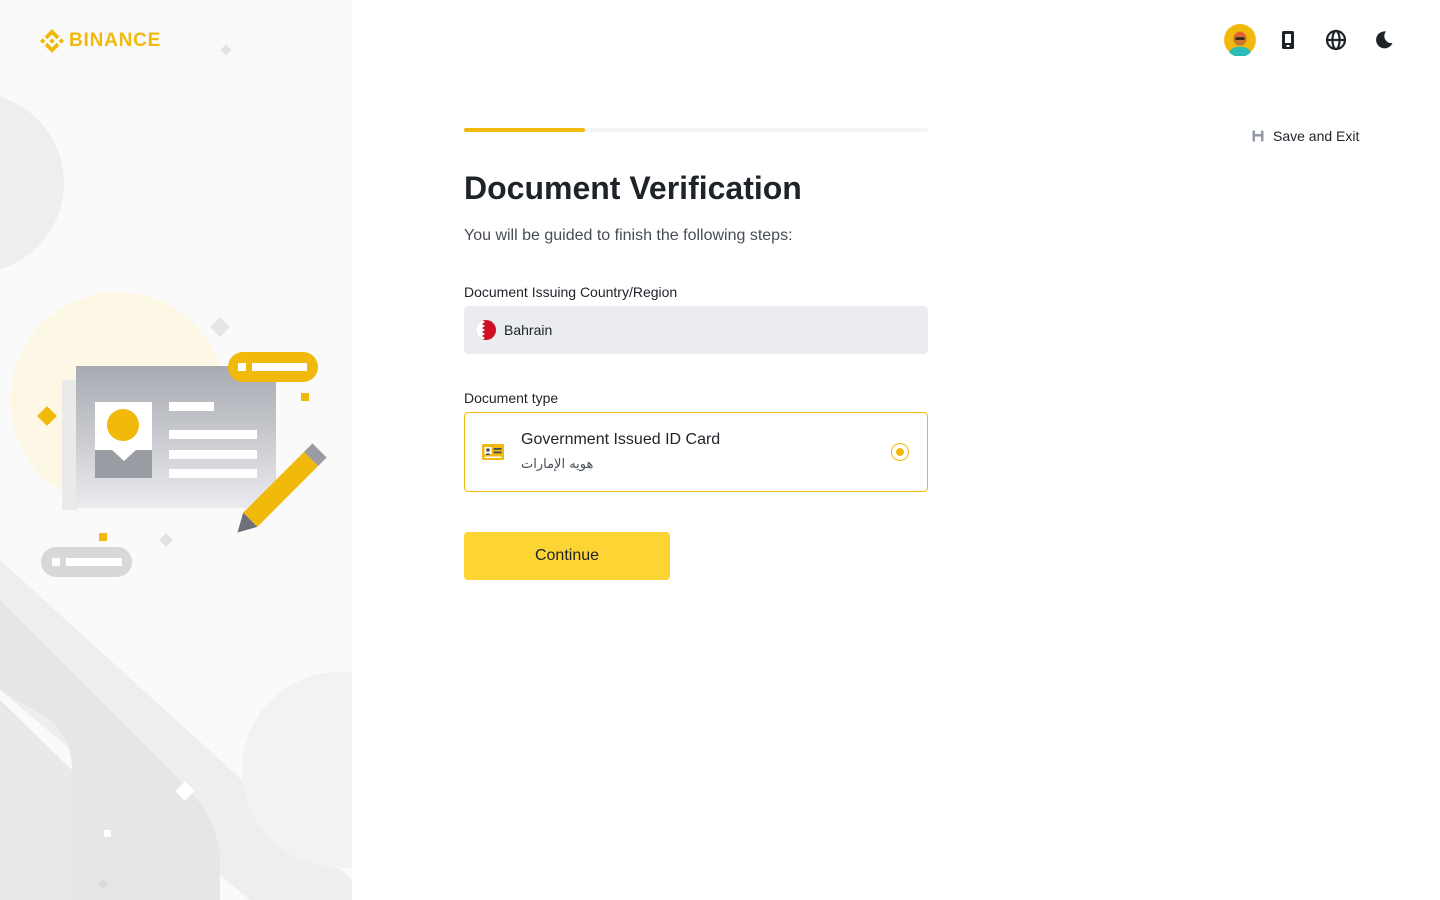 The image size is (1440, 900). Describe the element at coordinates (511, 398) in the screenshot. I see `document-type-label: Document type` at that location.